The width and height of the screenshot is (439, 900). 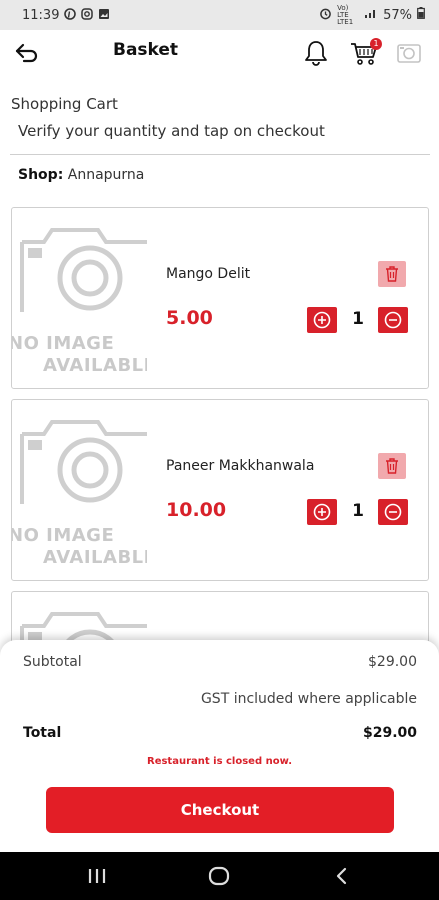 What do you see at coordinates (342, 878) in the screenshot?
I see `back-nav-icon` at bounding box center [342, 878].